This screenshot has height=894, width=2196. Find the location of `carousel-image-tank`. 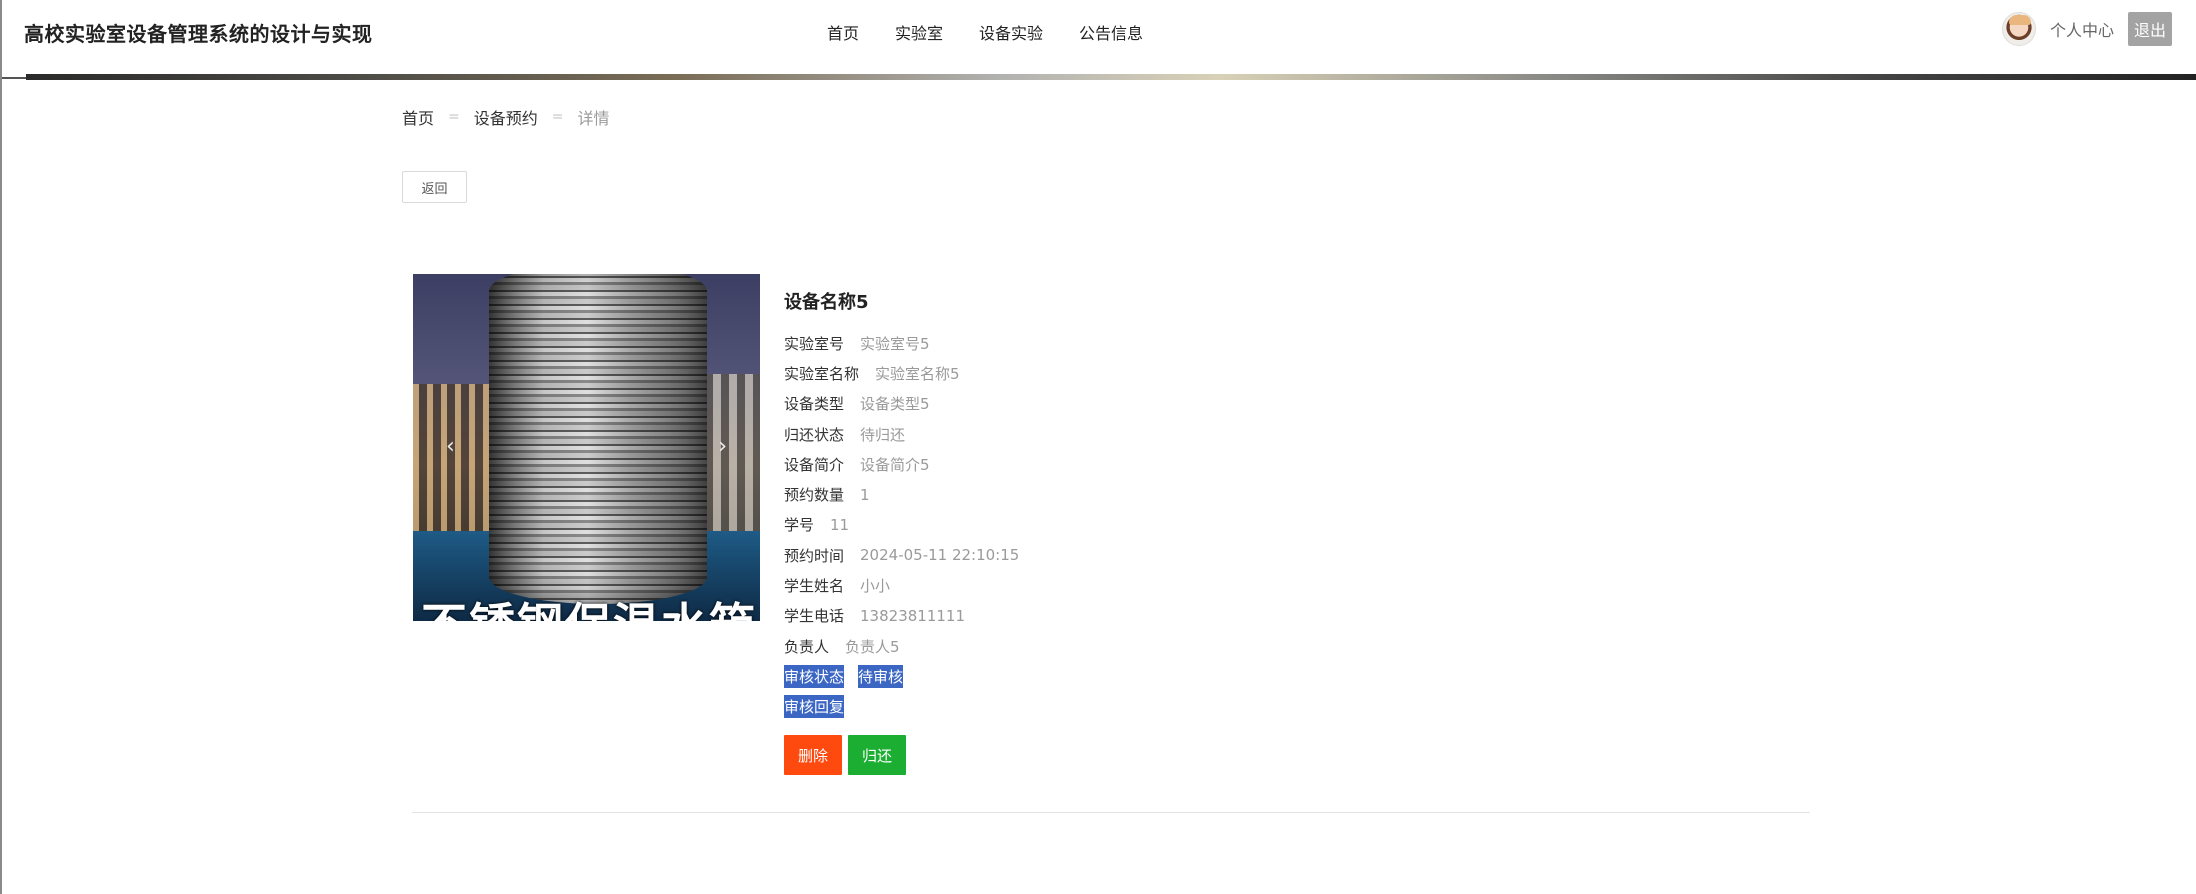

carousel-image-tank is located at coordinates (598, 439).